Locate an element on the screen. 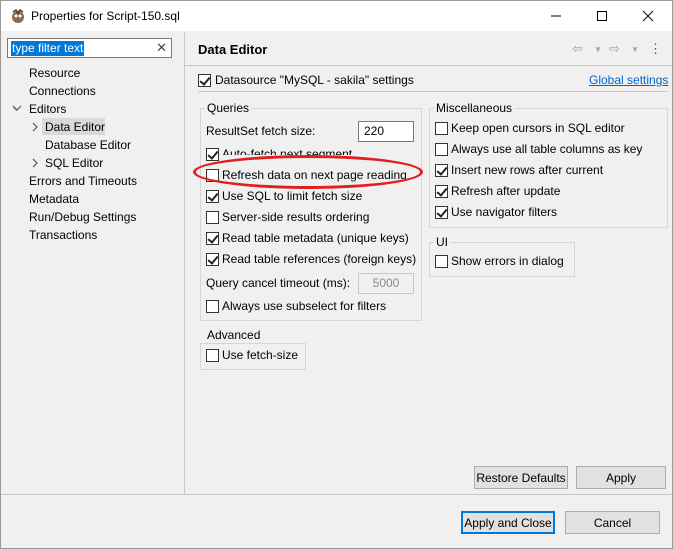  global-settings-link: Global settings is located at coordinates (628, 80).